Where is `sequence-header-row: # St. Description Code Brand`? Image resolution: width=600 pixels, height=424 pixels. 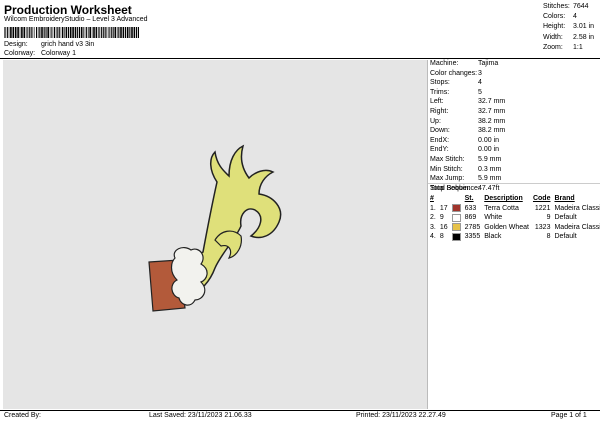
sequence-header-row: # St. Description Code Brand is located at coordinates (514, 199).